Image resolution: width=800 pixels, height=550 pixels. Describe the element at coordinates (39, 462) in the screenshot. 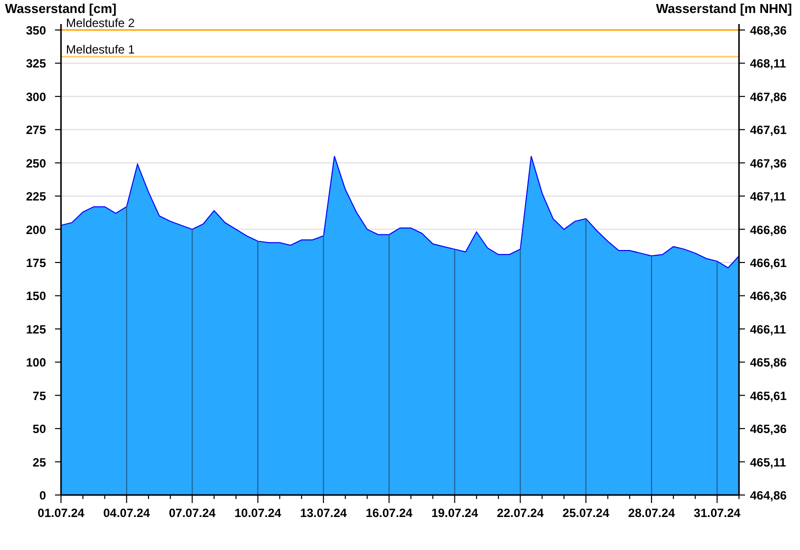

I see `y-tick-label: 25` at that location.